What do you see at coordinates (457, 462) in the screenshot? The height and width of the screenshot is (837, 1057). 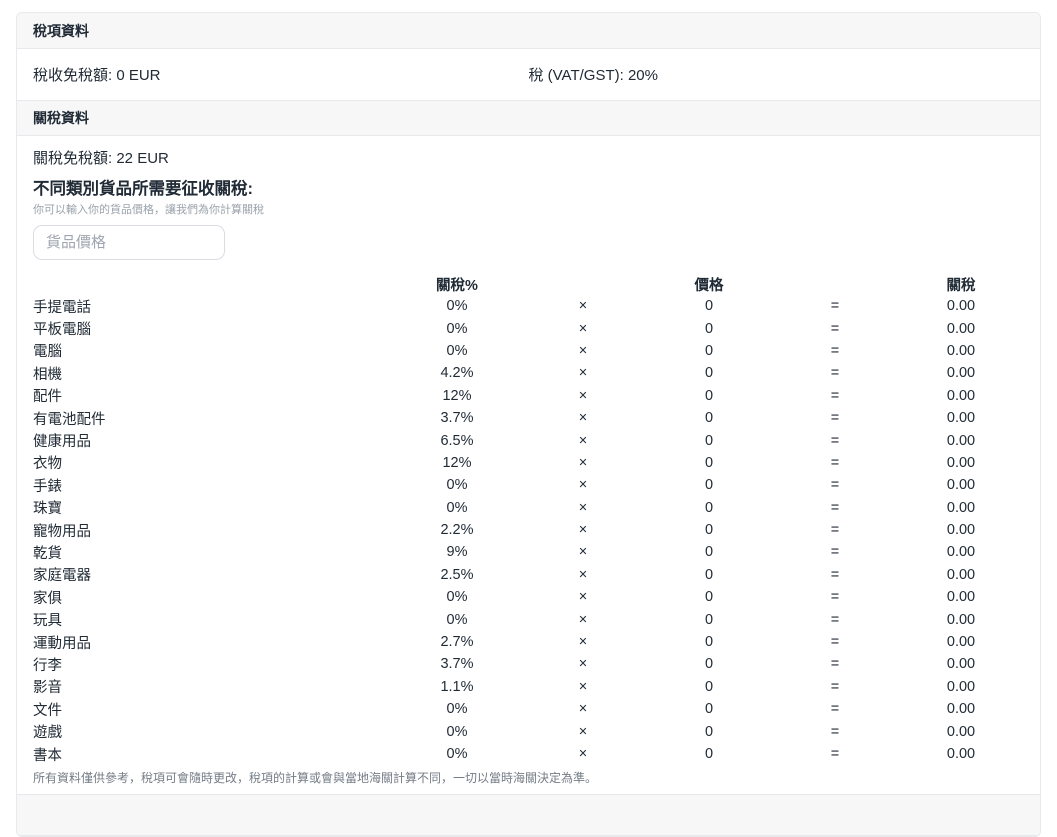 I see `duty-rate: 12%` at bounding box center [457, 462].